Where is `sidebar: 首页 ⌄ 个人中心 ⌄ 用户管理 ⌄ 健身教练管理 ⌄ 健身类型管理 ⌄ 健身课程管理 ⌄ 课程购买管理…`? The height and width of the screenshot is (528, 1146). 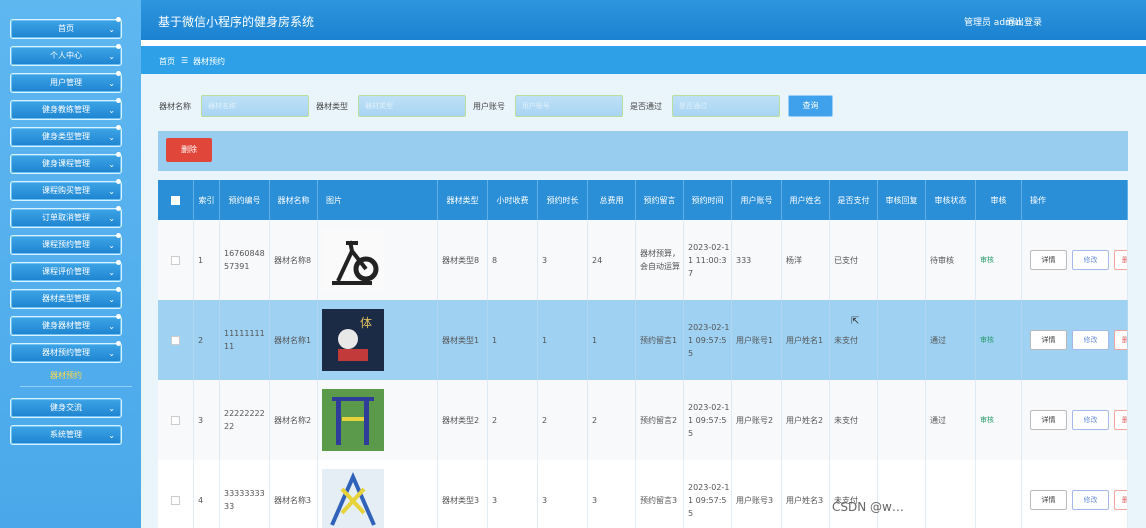
sidebar: 首页 ⌄ 个人中心 ⌄ 用户管理 ⌄ 健身教练管理 ⌄ 健身类型管理 ⌄ 健身课程管理 ⌄ 课程购买管理… is located at coordinates (70, 264).